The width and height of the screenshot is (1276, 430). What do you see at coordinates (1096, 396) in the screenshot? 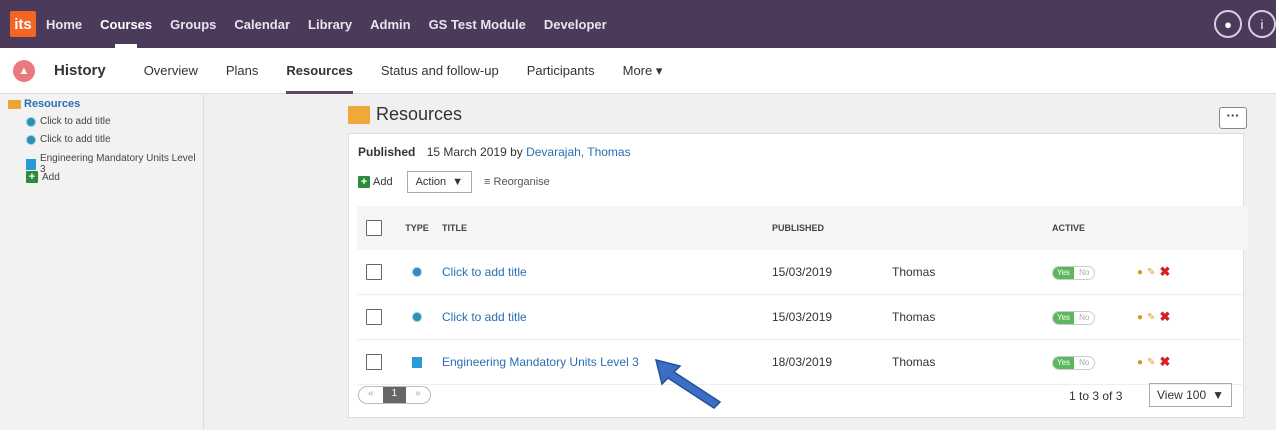
I see `result-count: 1 to 3 of 3` at bounding box center [1096, 396].